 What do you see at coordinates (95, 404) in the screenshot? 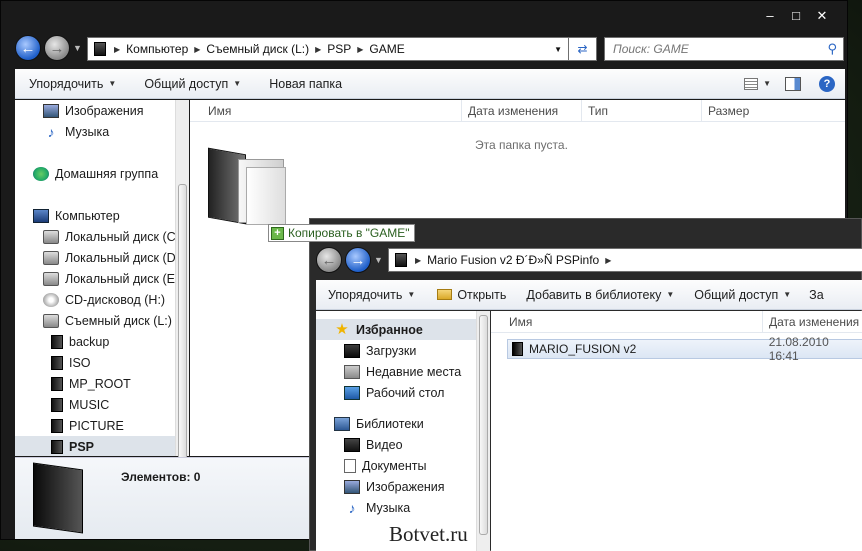
I see `nav-item-music: MUSIC` at bounding box center [95, 404].